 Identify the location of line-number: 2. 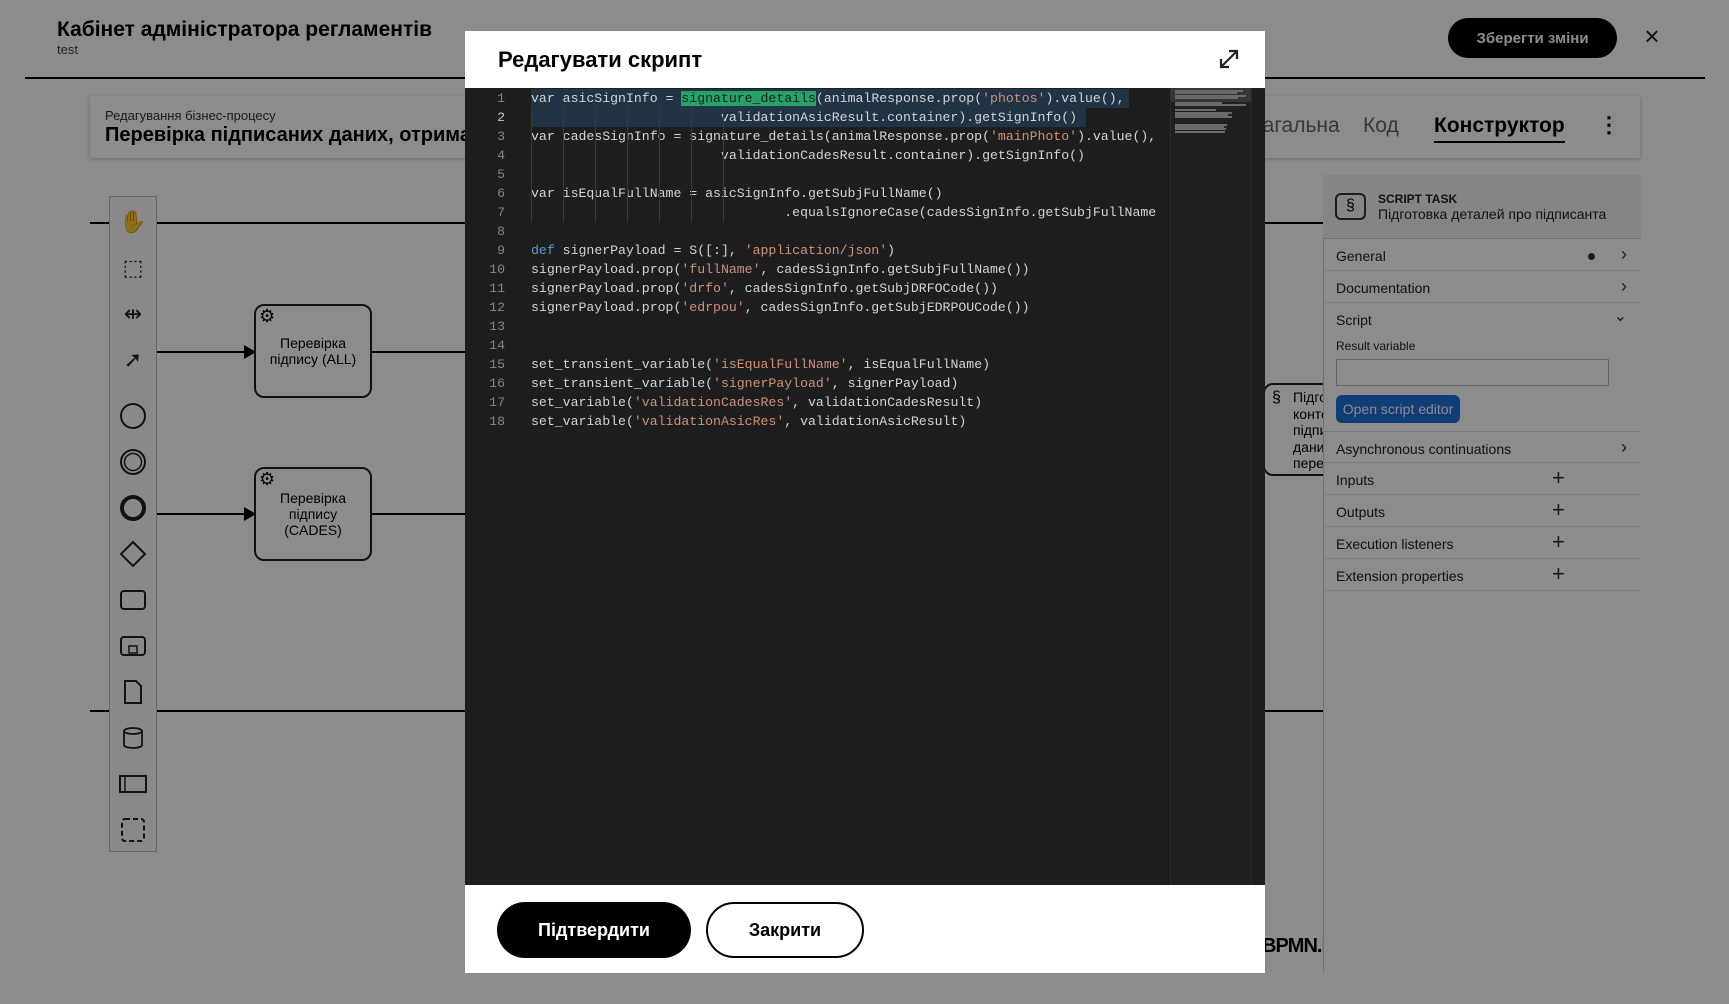
(501, 117).